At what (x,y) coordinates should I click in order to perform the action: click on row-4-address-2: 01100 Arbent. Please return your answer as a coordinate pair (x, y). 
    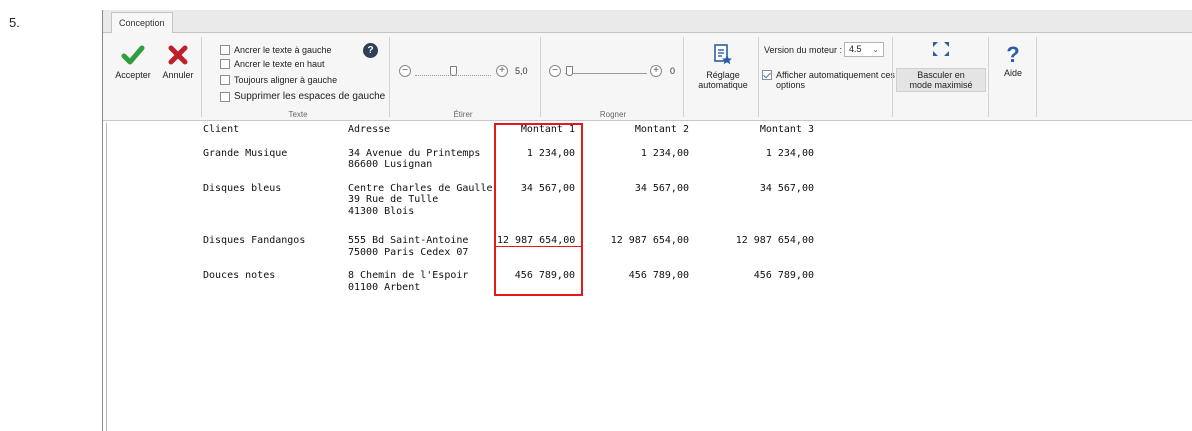
    Looking at the image, I should click on (384, 287).